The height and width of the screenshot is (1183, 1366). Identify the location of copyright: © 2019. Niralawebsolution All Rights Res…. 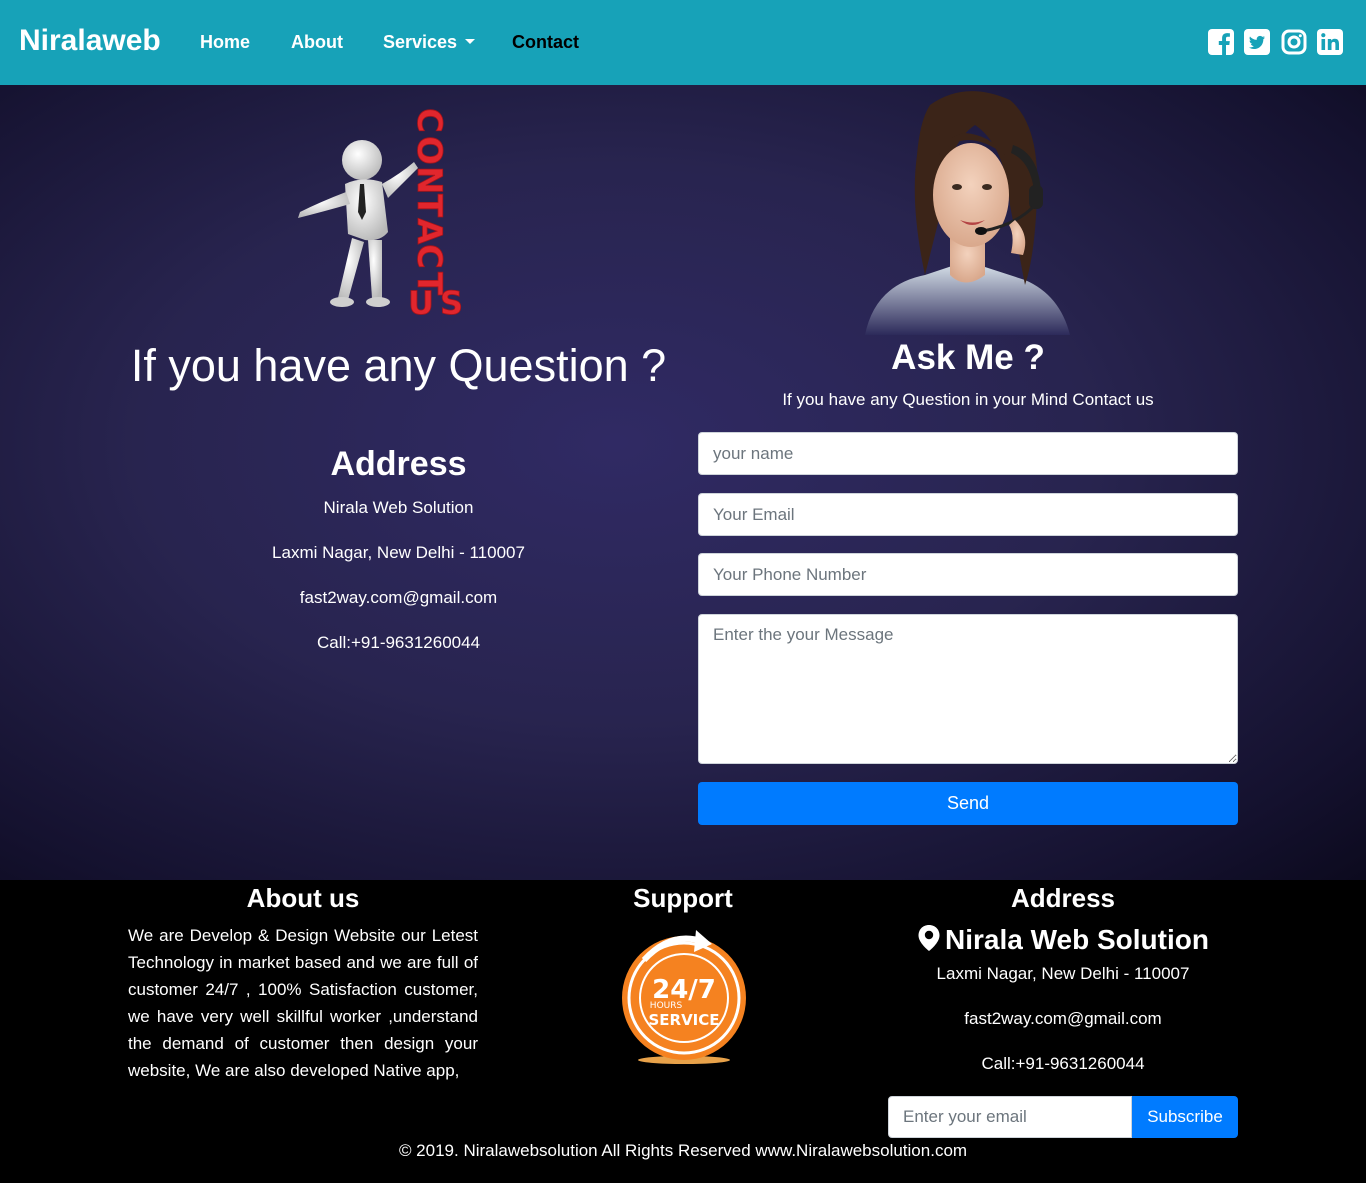
(683, 1150).